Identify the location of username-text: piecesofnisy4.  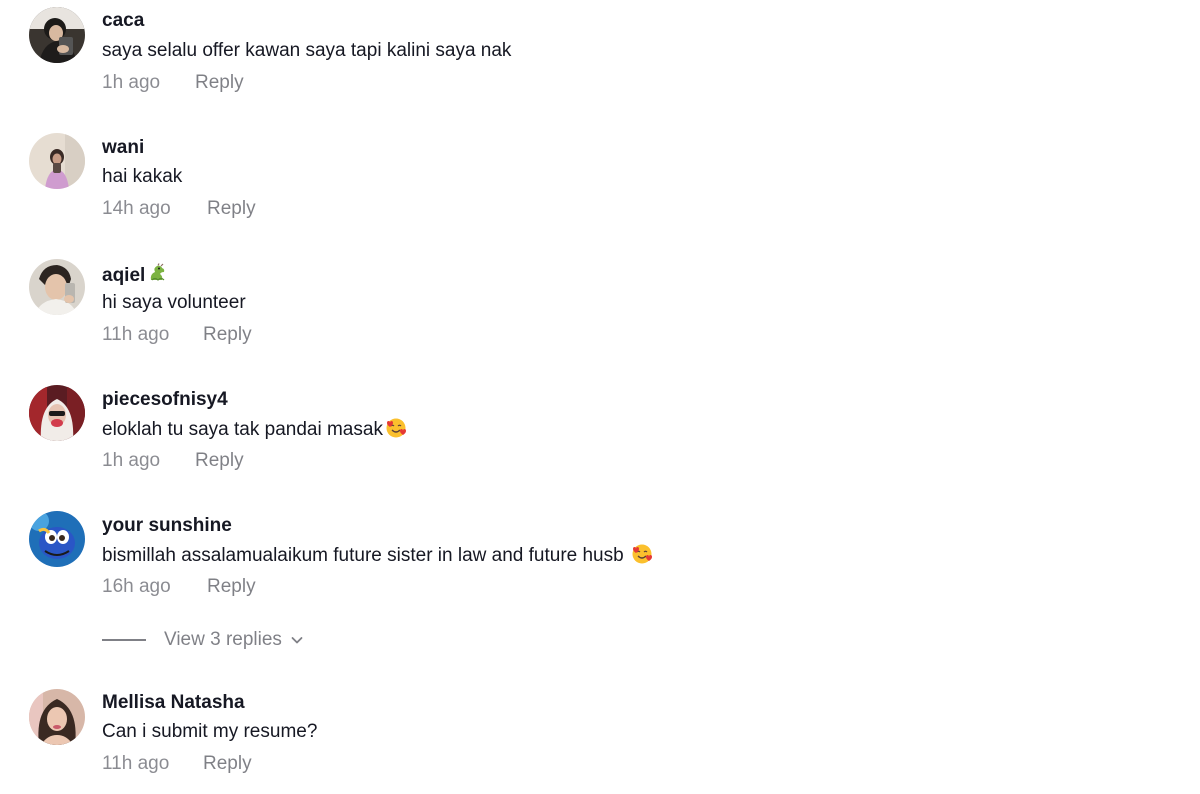
(165, 399).